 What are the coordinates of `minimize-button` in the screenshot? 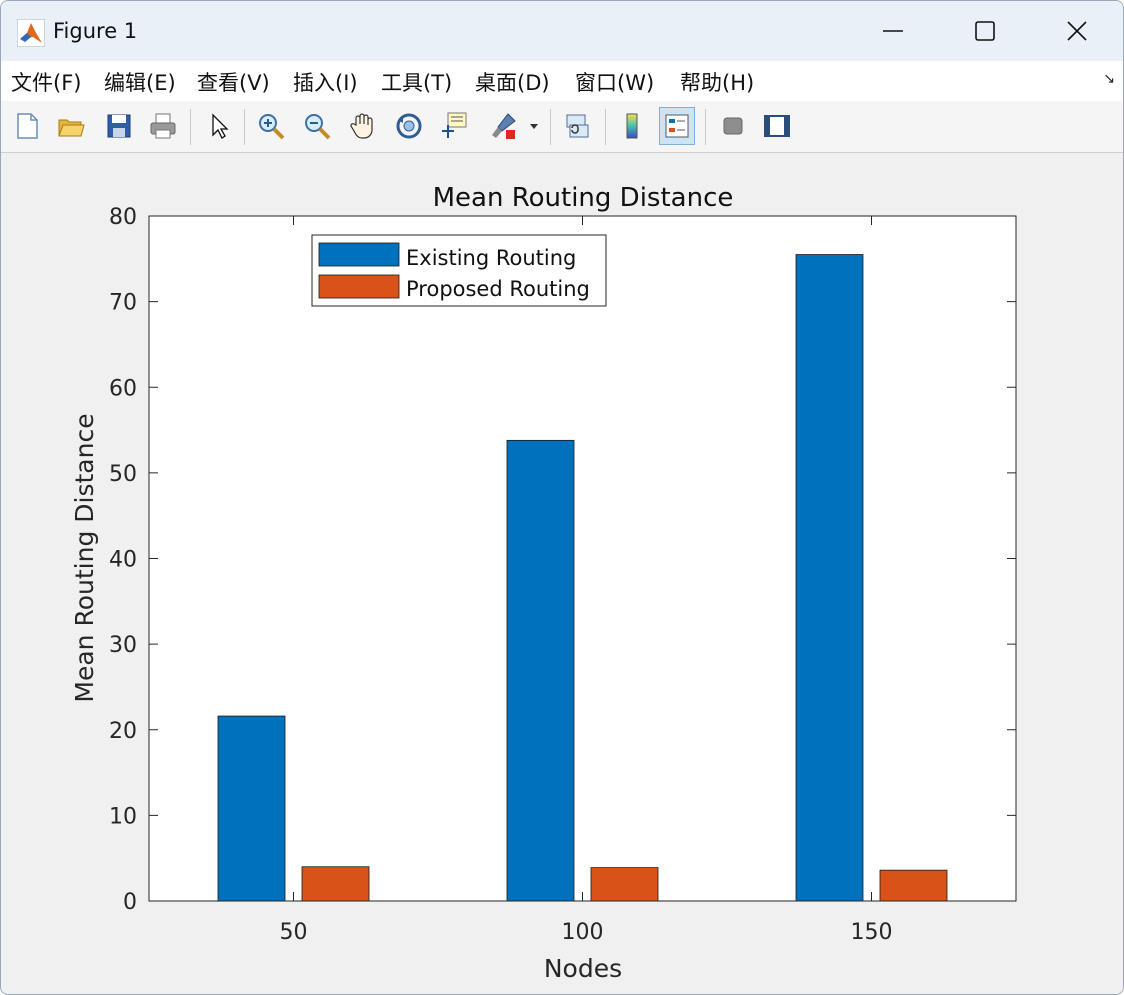 It's located at (893, 31).